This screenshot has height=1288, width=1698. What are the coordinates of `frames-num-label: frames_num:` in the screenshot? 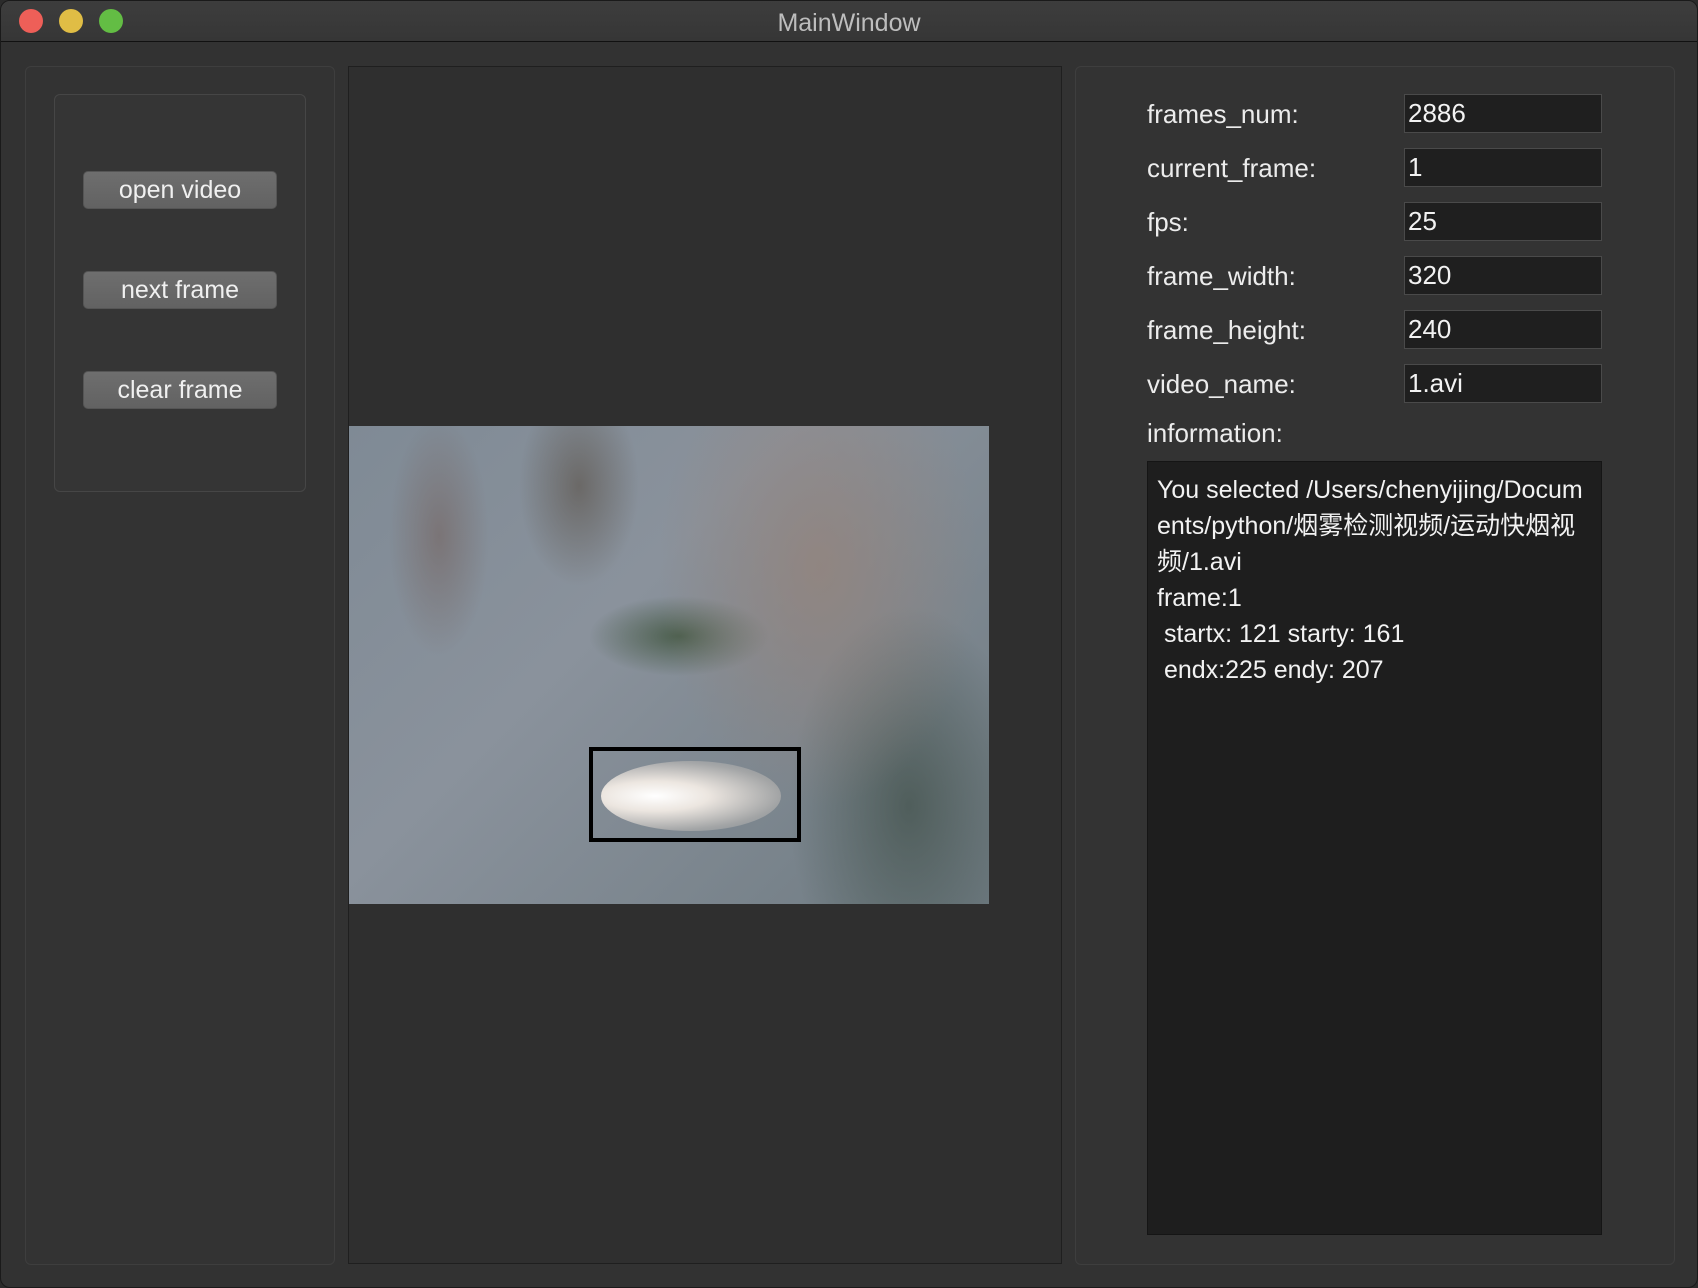 It's located at (1223, 114).